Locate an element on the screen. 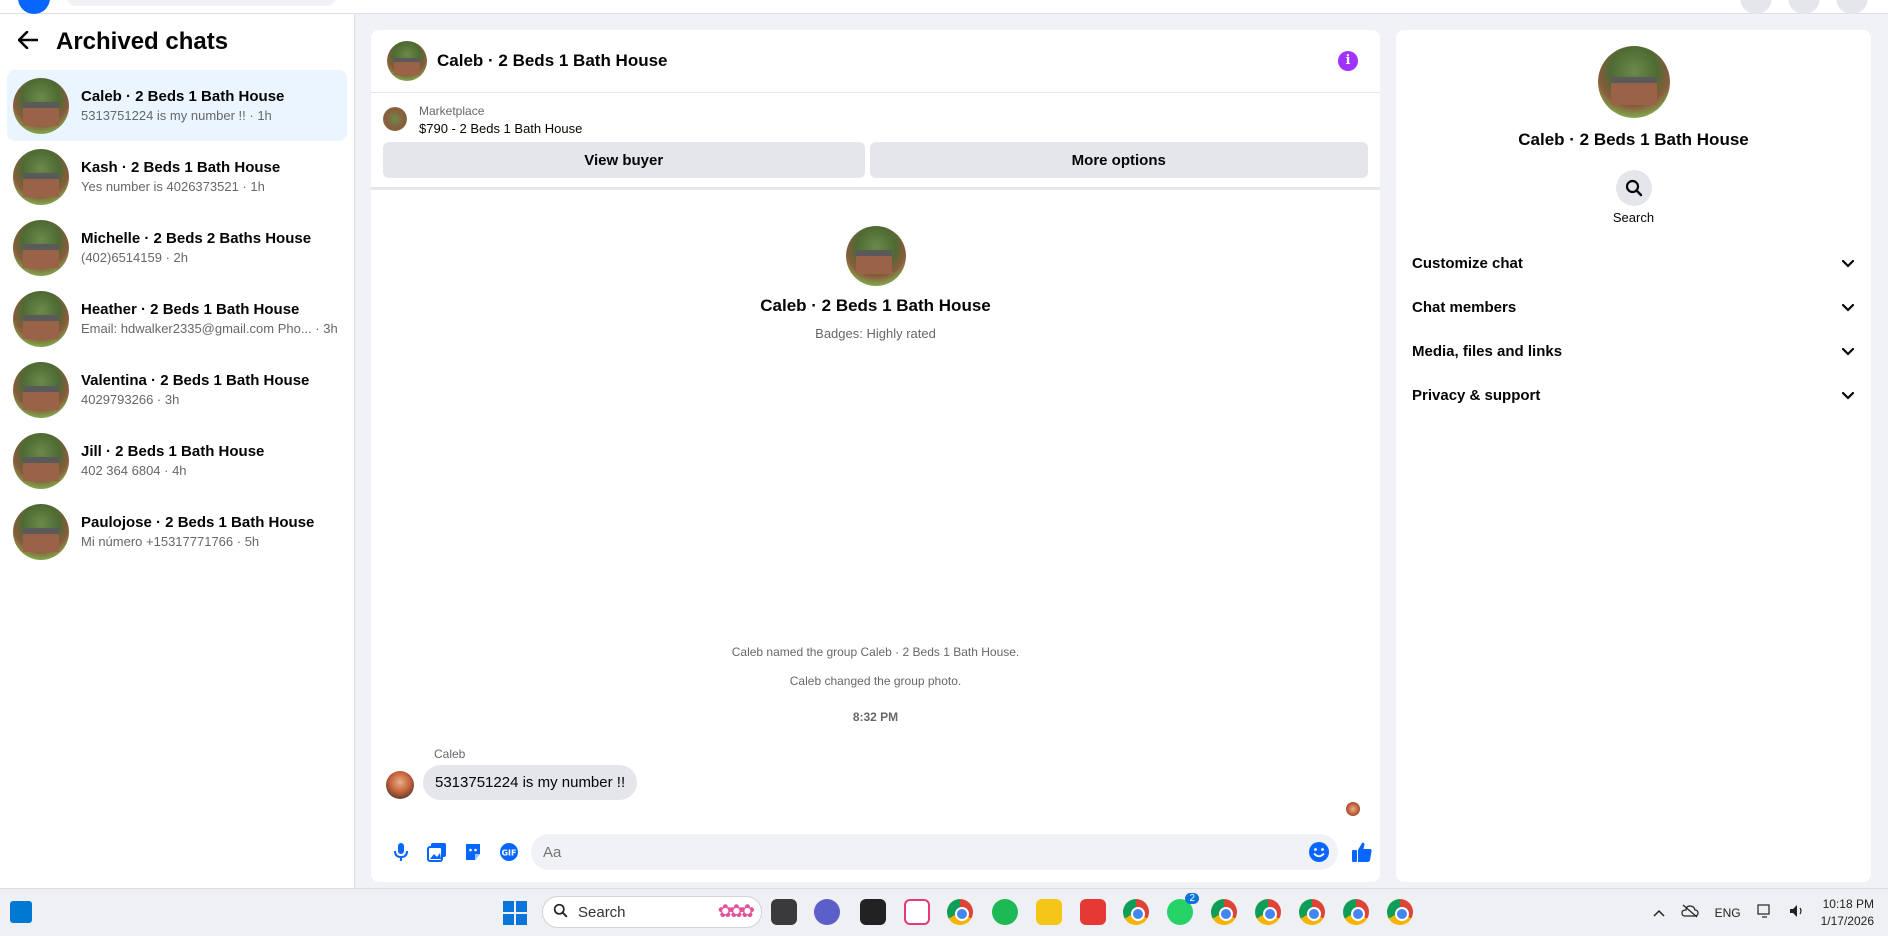 The height and width of the screenshot is (936, 1888). section-label: Media, files and links is located at coordinates (1487, 351).